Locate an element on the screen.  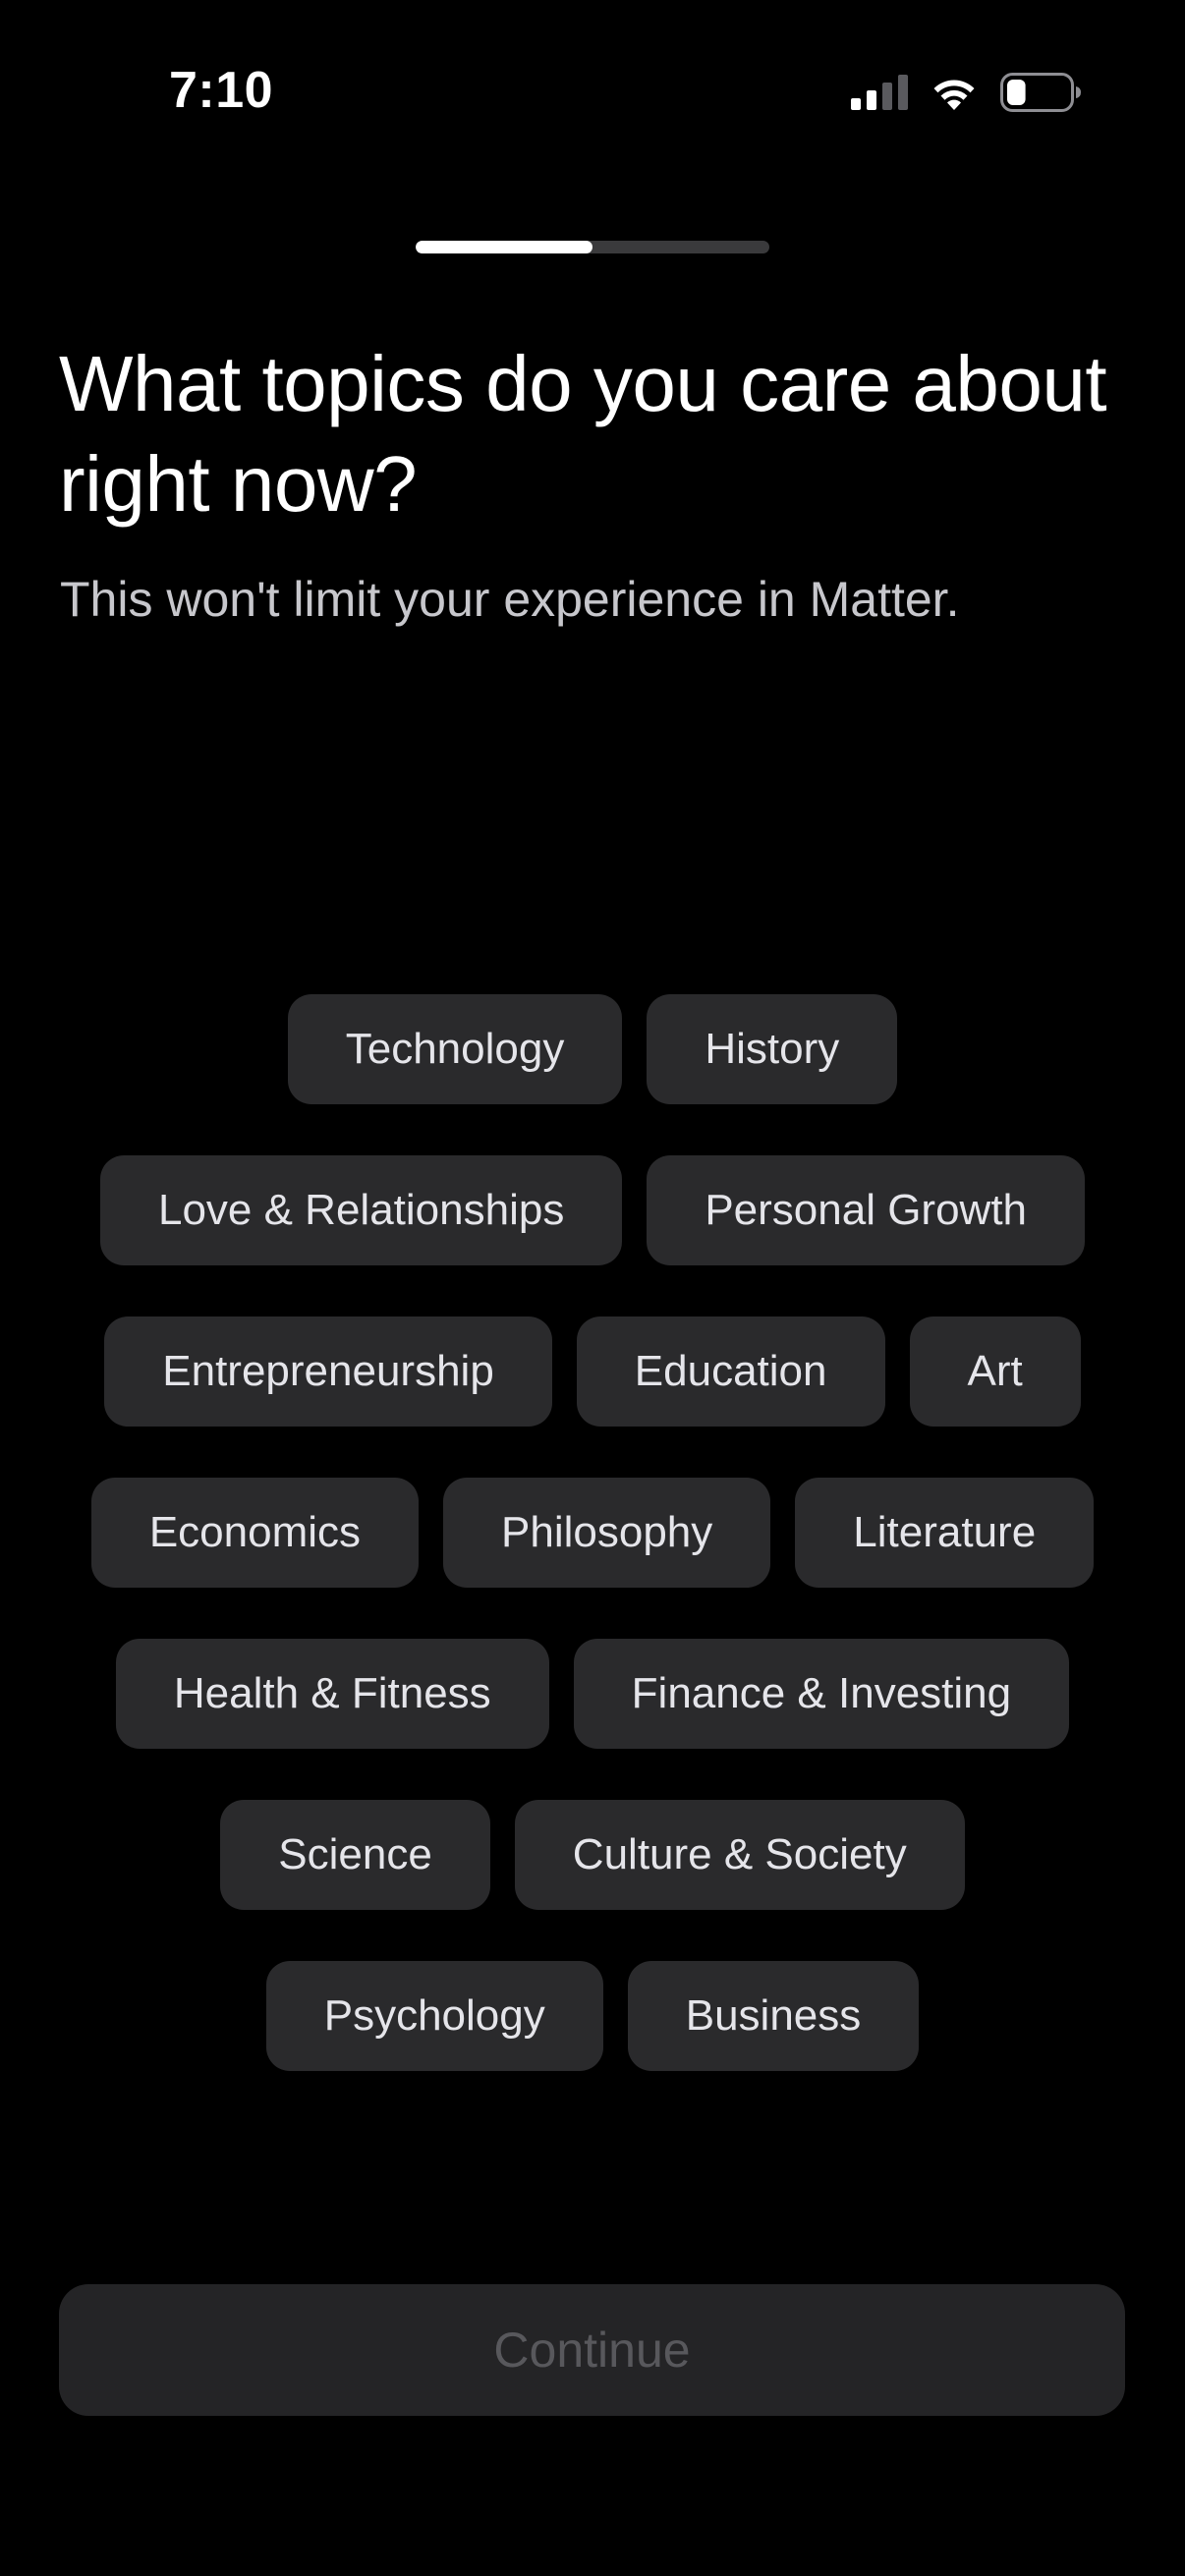
topic-chip: Love & Relationships is located at coordinates (361, 1210).